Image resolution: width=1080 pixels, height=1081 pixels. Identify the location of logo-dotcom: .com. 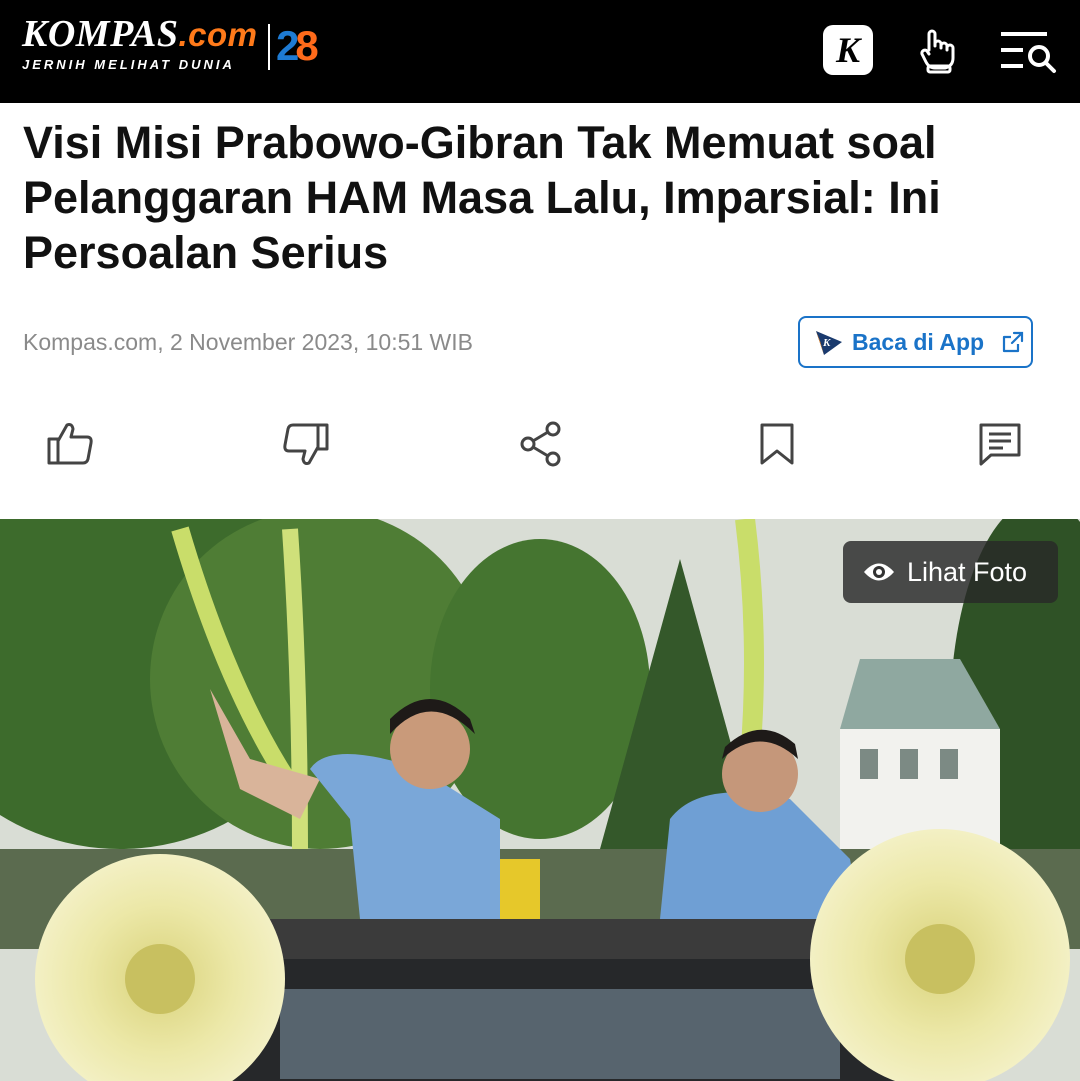
(218, 34).